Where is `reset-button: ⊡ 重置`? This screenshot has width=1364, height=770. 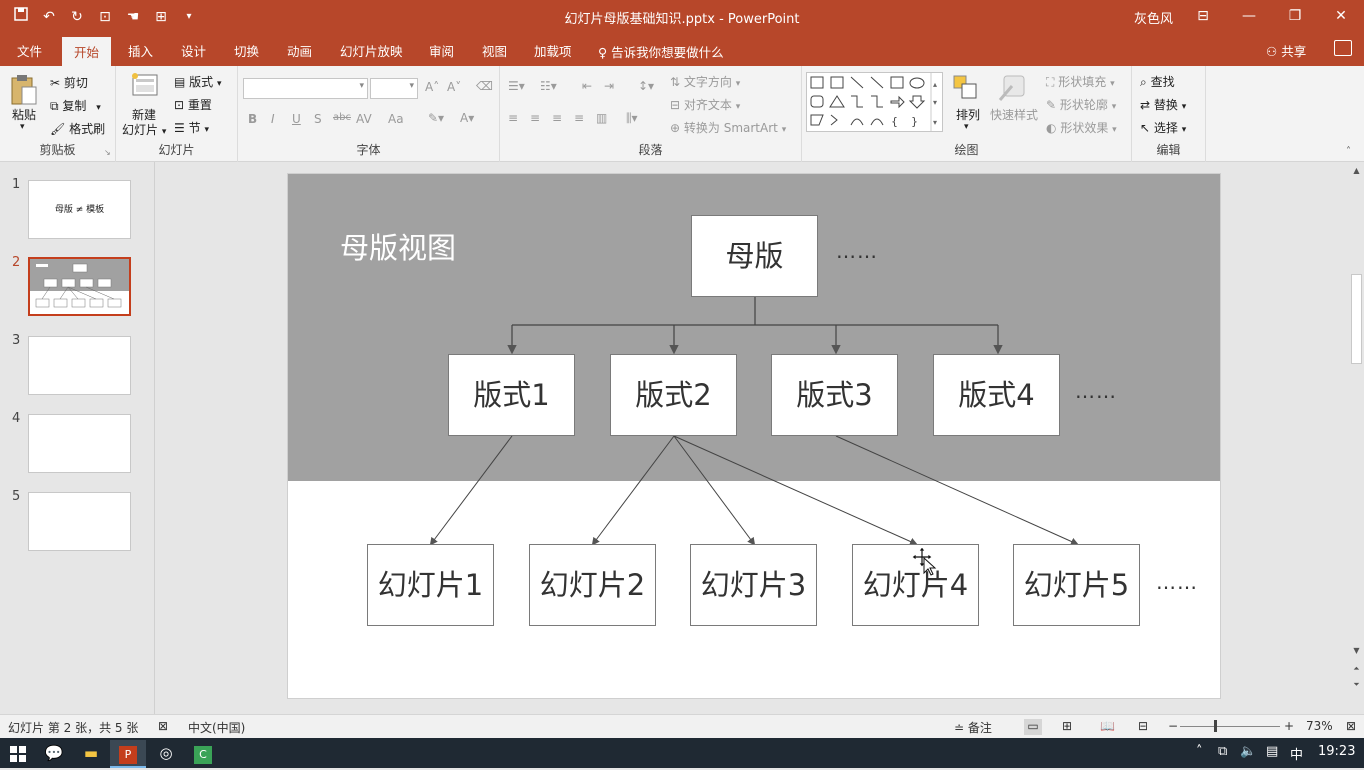 reset-button: ⊡ 重置 is located at coordinates (193, 104).